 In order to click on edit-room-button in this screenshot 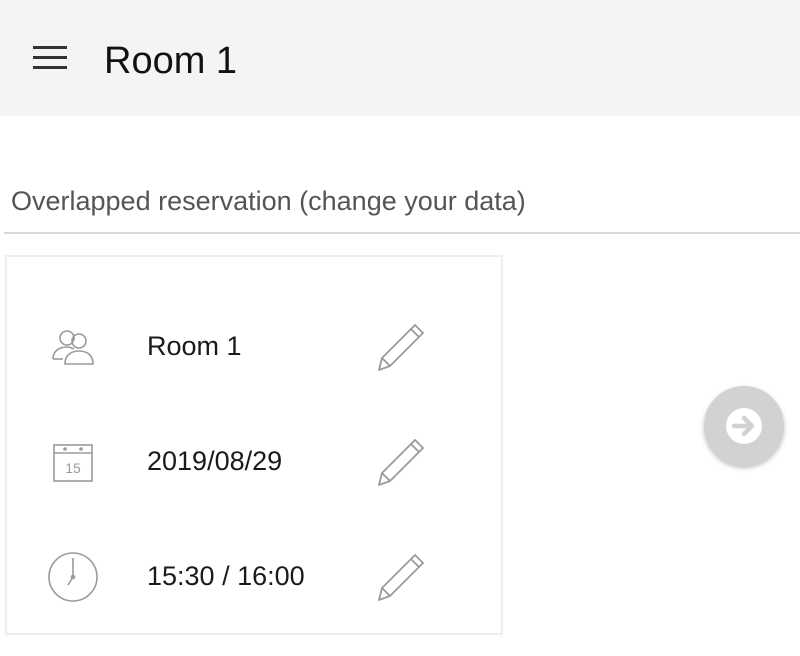, I will do `click(401, 347)`.